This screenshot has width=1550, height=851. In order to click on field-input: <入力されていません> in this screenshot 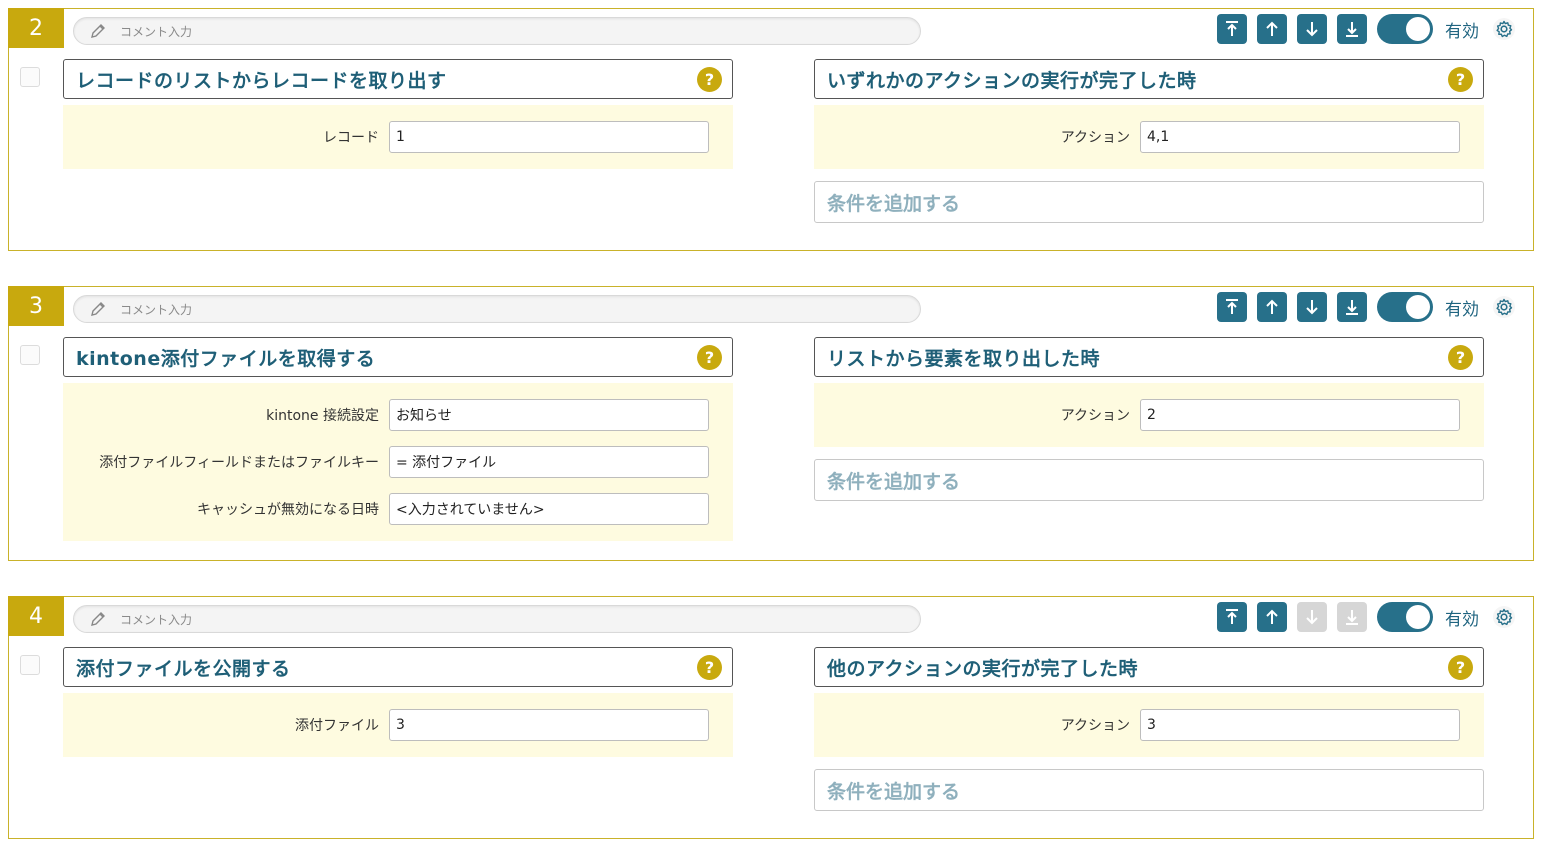, I will do `click(549, 509)`.